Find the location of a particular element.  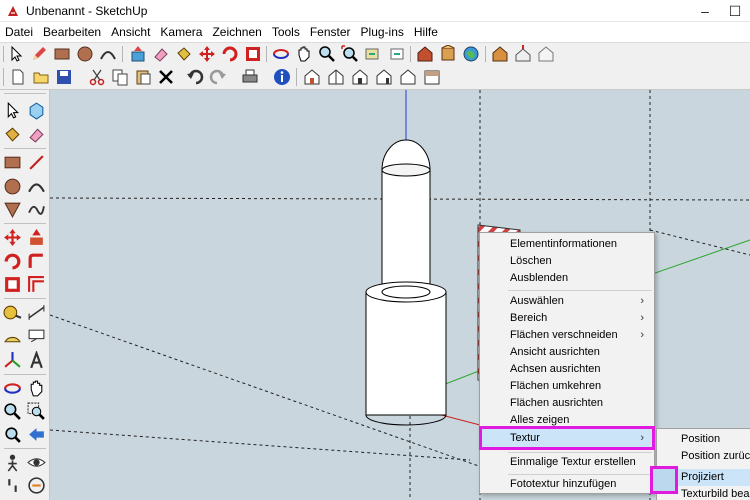

model-info-icon is located at coordinates (282, 77).